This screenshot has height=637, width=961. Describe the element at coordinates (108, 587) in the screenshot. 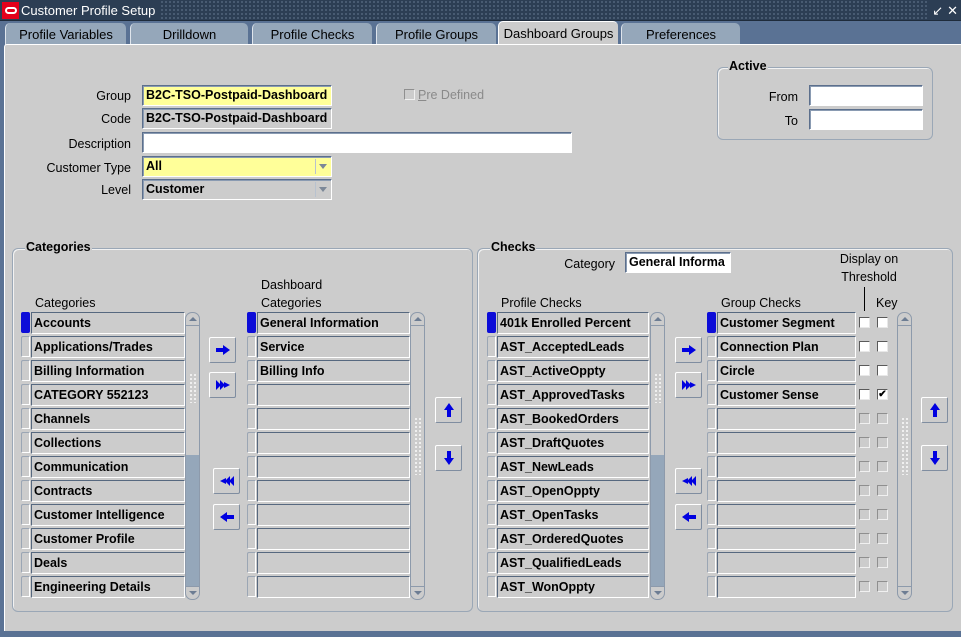

I see `list-item: Engineering Details` at that location.